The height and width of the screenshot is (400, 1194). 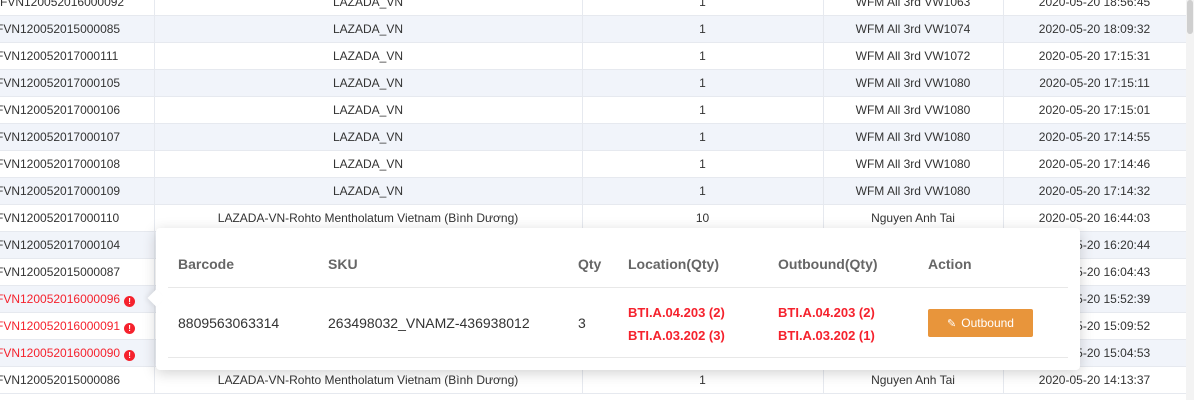 I want to click on order-number-cell: FVN120052016000092, so click(x=77, y=7).